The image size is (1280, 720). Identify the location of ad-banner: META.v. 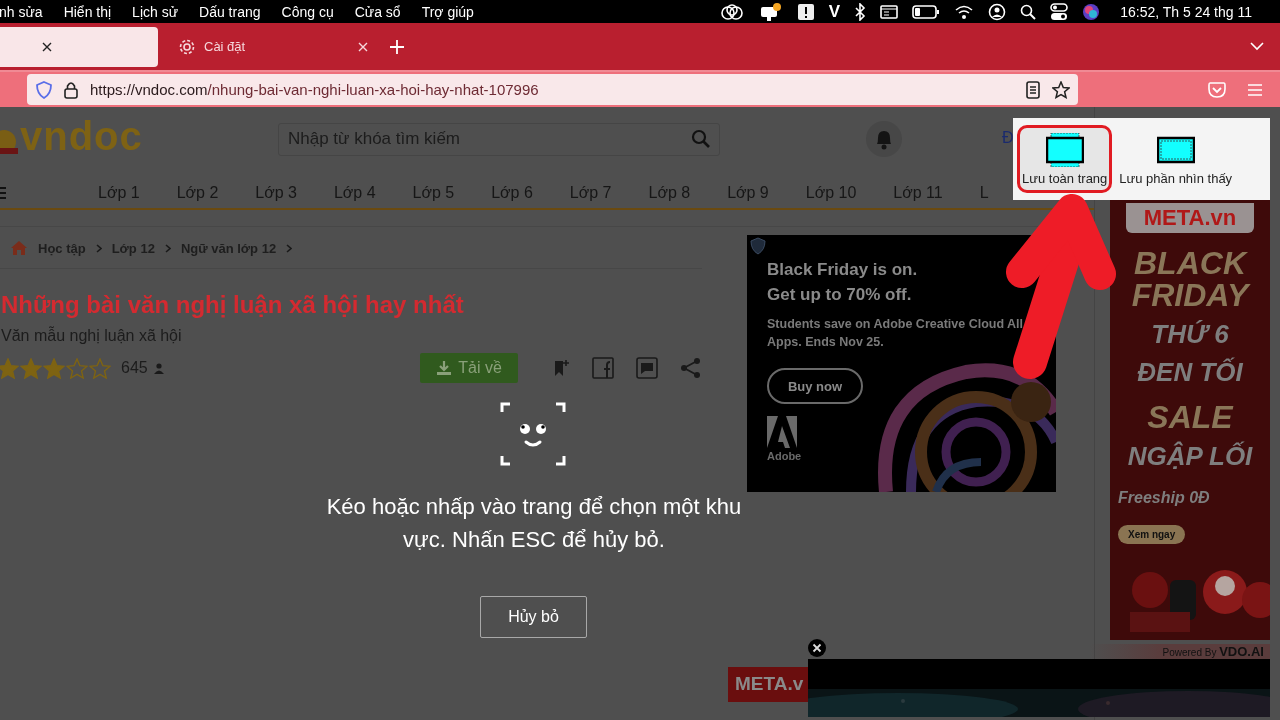
(768, 684).